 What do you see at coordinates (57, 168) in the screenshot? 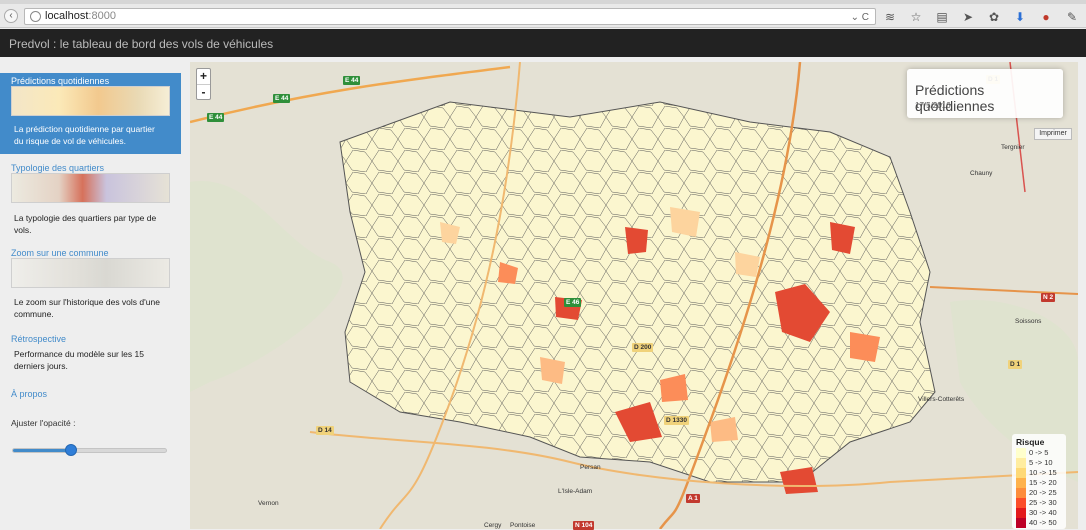
I see `sidebar-item-label: Typologie des quartiers` at bounding box center [57, 168].